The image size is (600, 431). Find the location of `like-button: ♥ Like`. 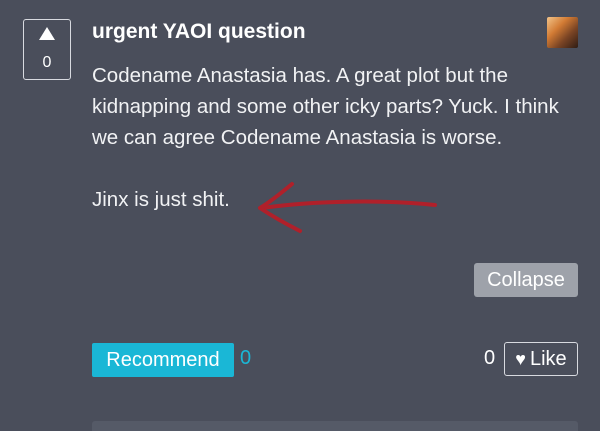

like-button: ♥ Like is located at coordinates (541, 359).